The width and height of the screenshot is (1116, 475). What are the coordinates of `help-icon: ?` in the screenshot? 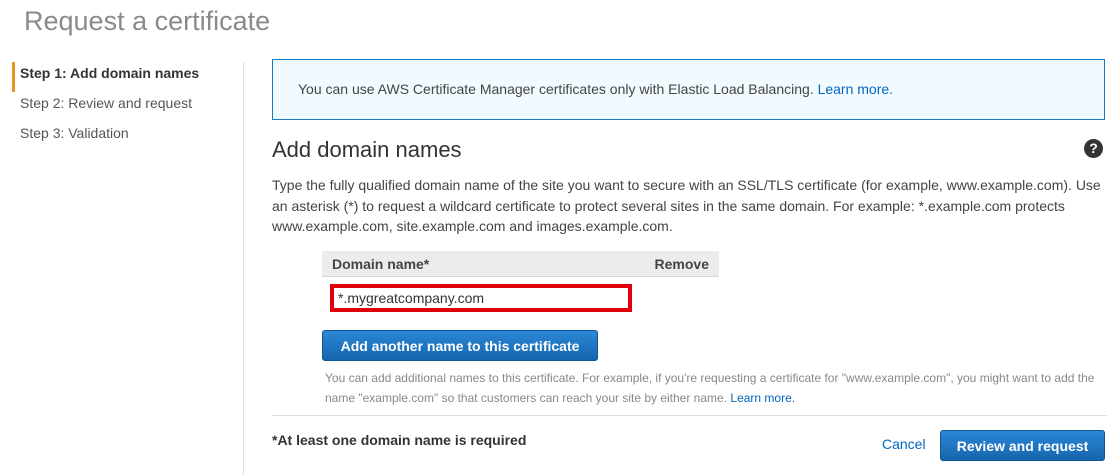 It's located at (1093, 148).